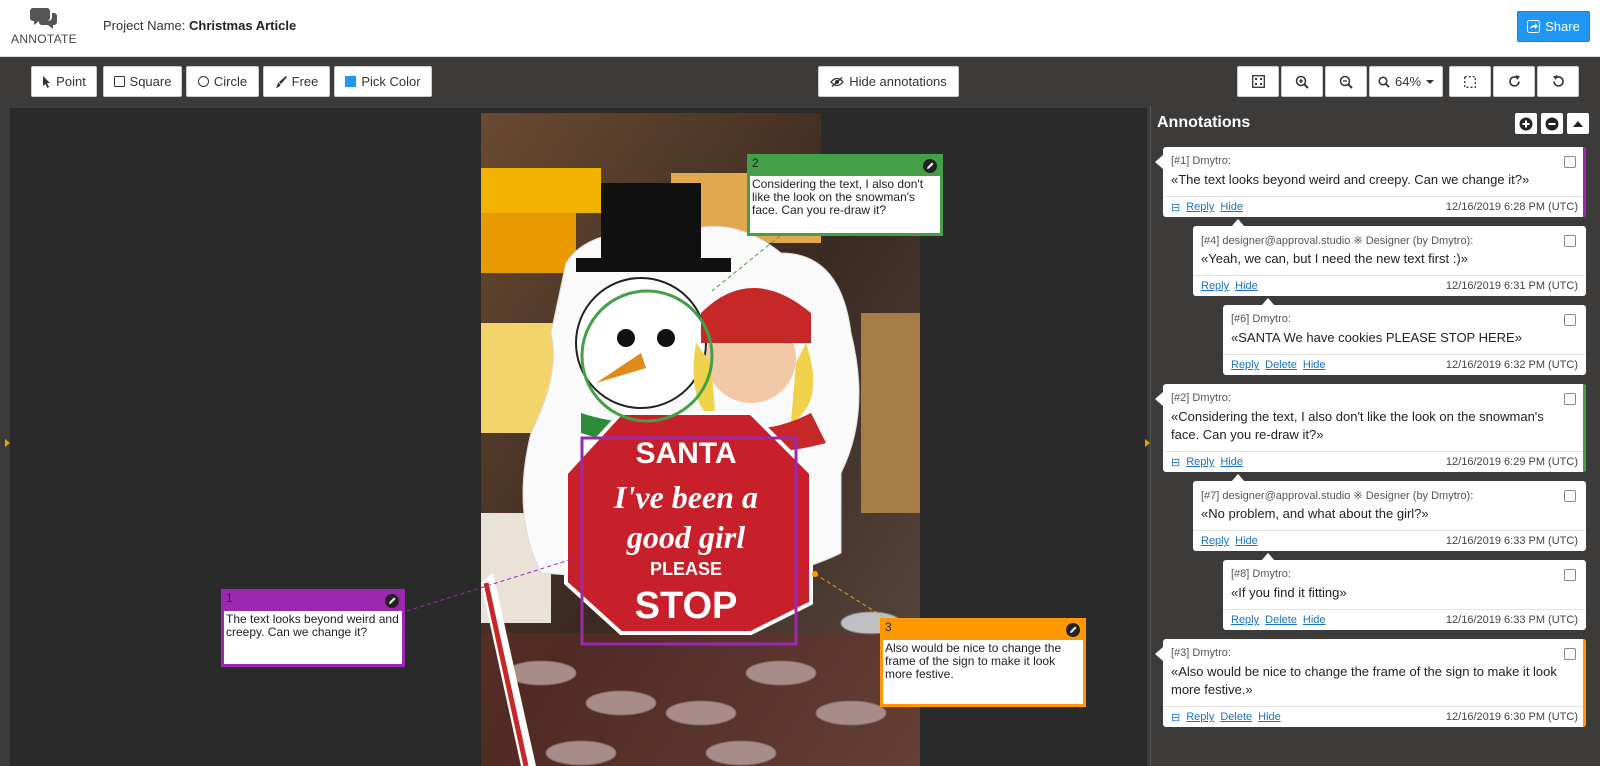 This screenshot has height=766, width=1600. What do you see at coordinates (47, 81) in the screenshot?
I see `pointer-icon` at bounding box center [47, 81].